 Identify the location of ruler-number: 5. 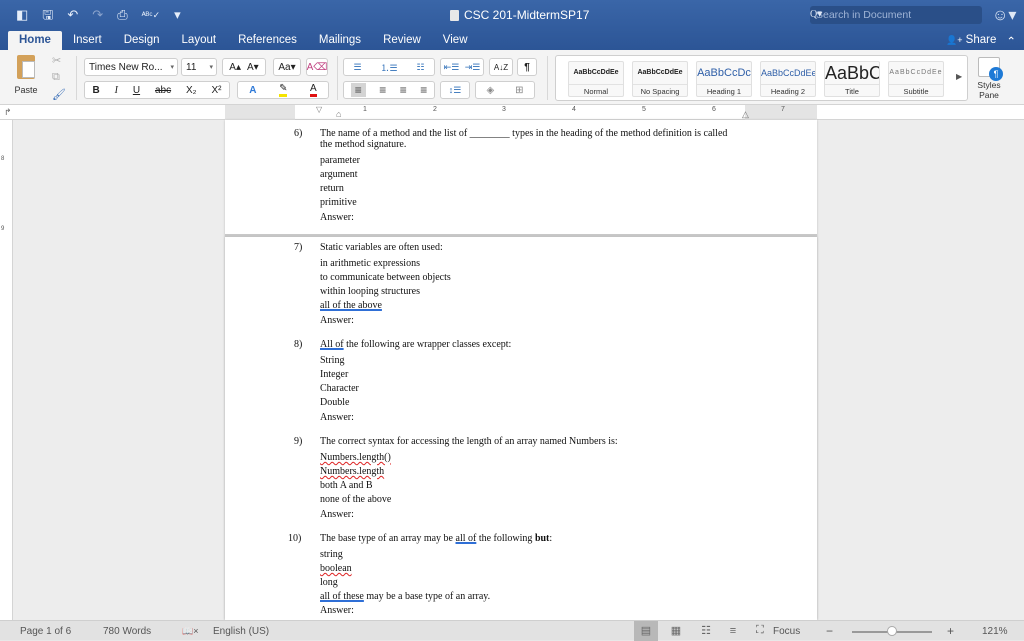
(644, 109).